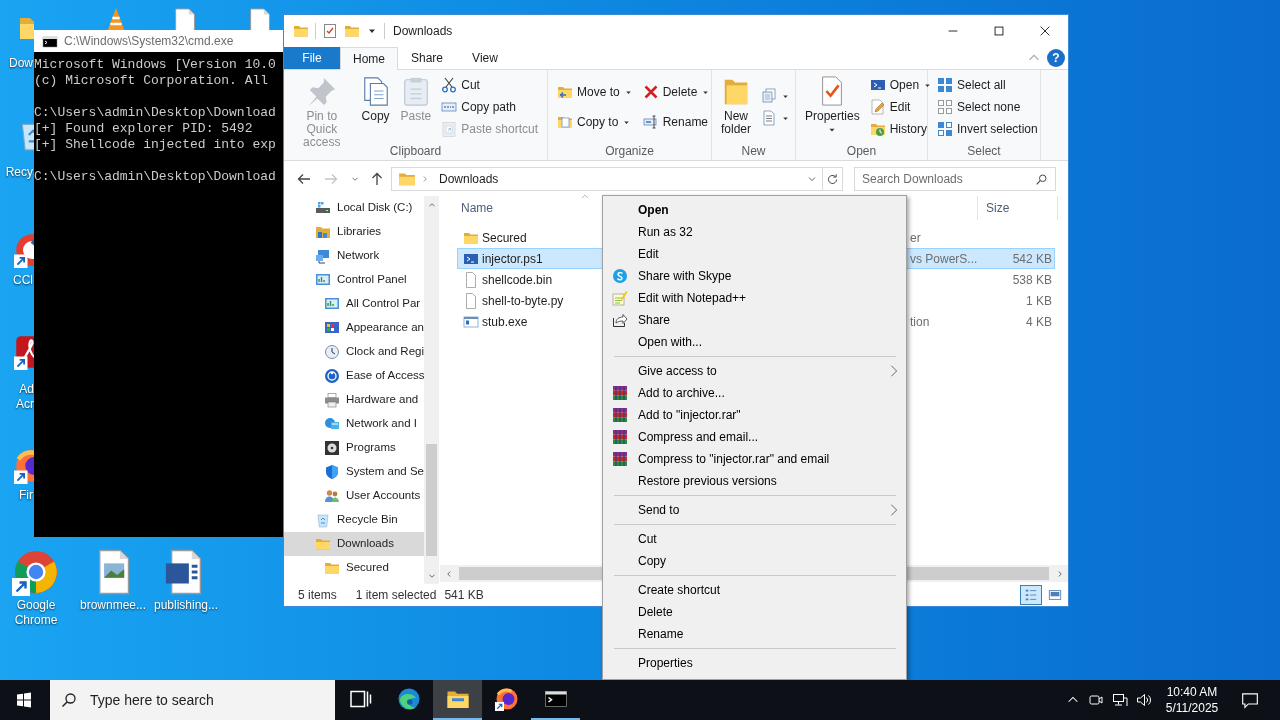 The width and height of the screenshot is (1280, 720). I want to click on icon-label: Dow, so click(20, 63).